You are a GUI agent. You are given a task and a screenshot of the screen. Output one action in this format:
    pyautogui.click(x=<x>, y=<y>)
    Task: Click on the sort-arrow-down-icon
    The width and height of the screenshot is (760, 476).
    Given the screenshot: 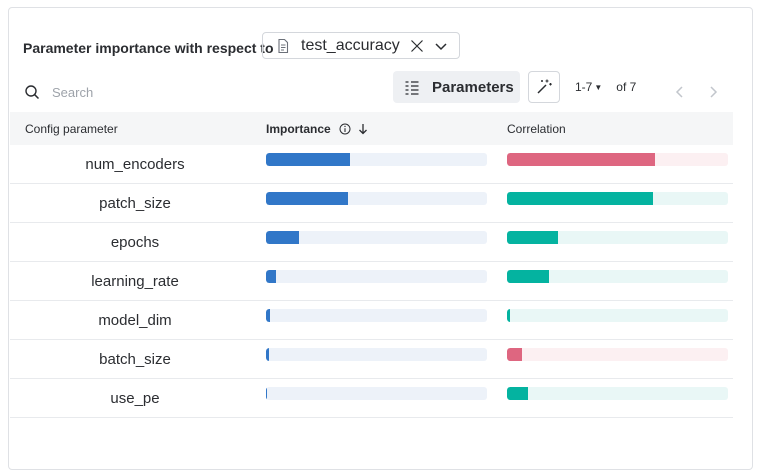 What is the action you would take?
    pyautogui.click(x=363, y=129)
    